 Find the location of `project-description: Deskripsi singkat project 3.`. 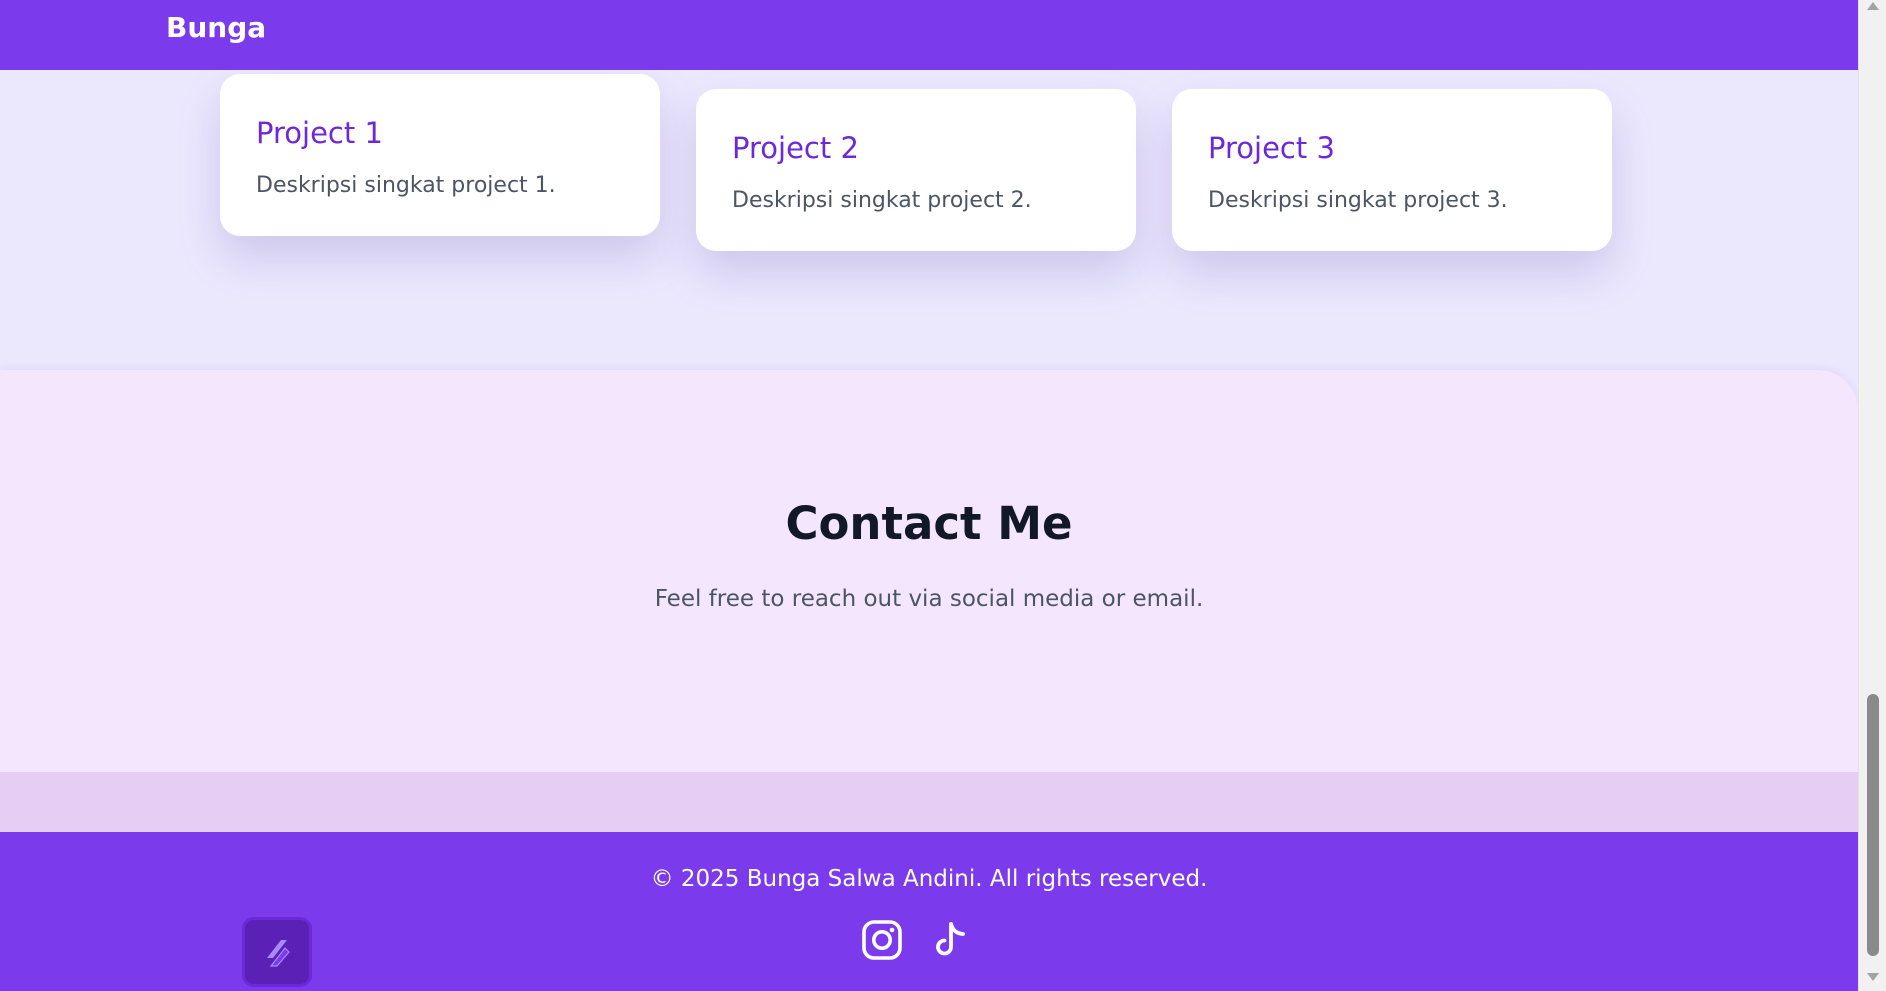

project-description: Deskripsi singkat project 3. is located at coordinates (1358, 200).